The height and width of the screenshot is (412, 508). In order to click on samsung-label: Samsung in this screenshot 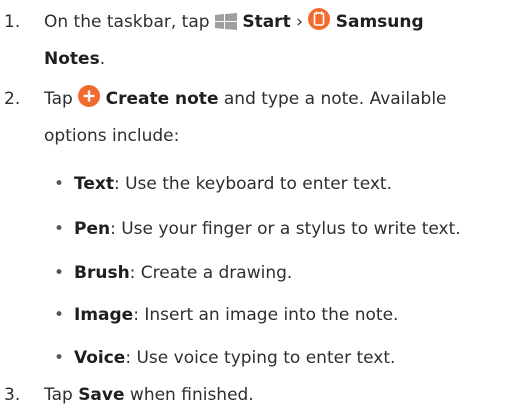, I will do `click(379, 22)`.